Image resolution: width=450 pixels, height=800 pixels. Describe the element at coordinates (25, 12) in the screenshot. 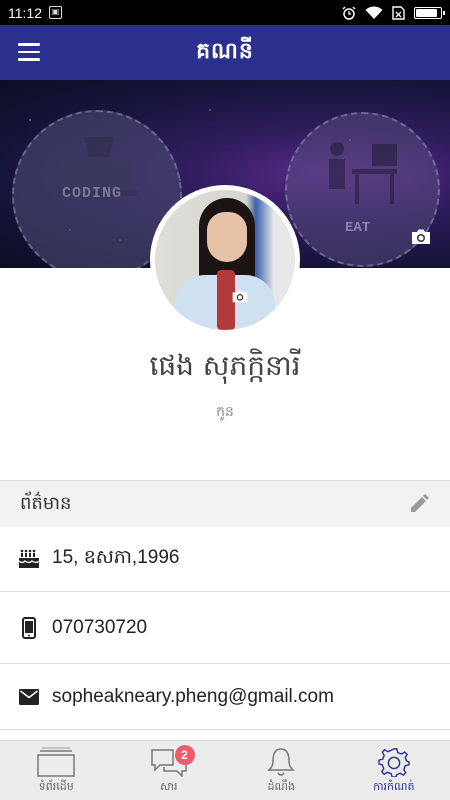

I see `status-time: 11:12` at that location.